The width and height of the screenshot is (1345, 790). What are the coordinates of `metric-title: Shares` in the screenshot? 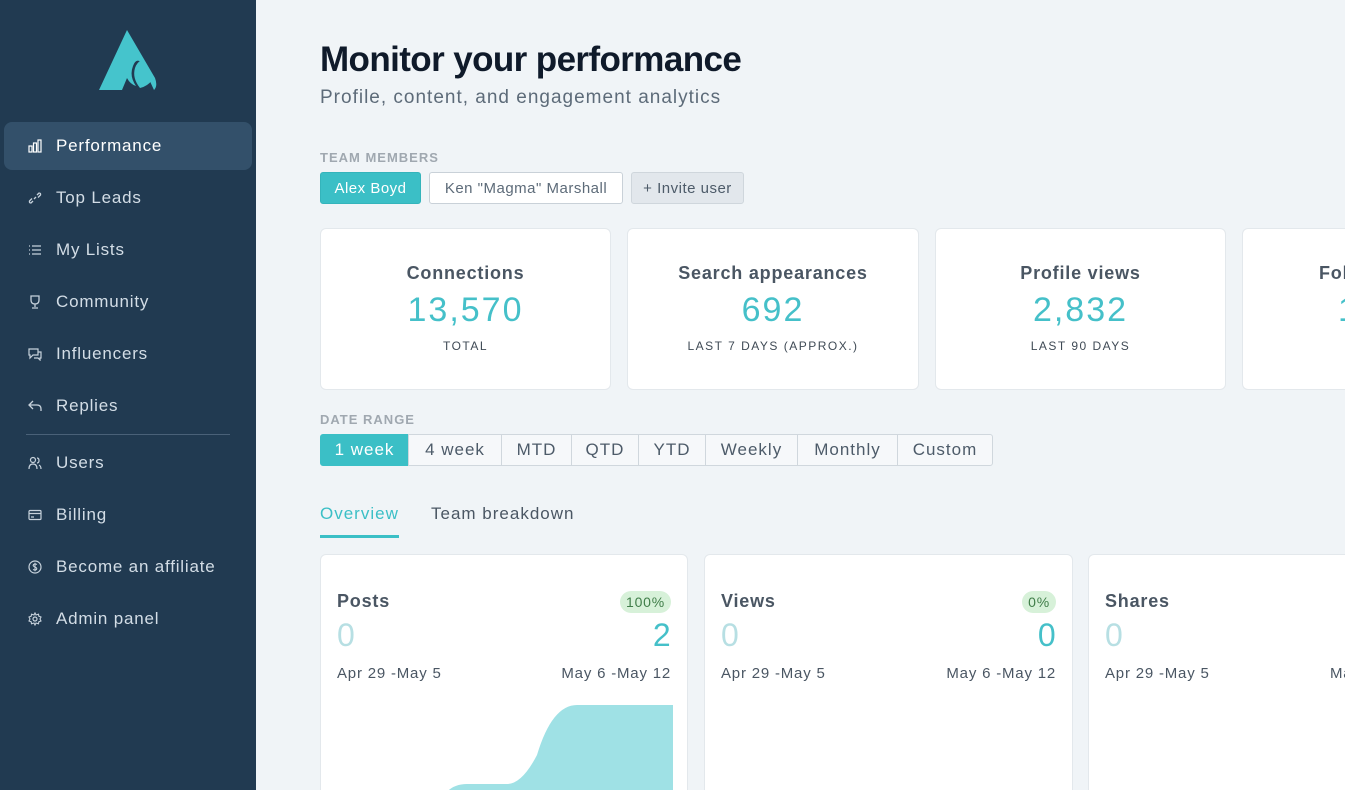 It's located at (1137, 601).